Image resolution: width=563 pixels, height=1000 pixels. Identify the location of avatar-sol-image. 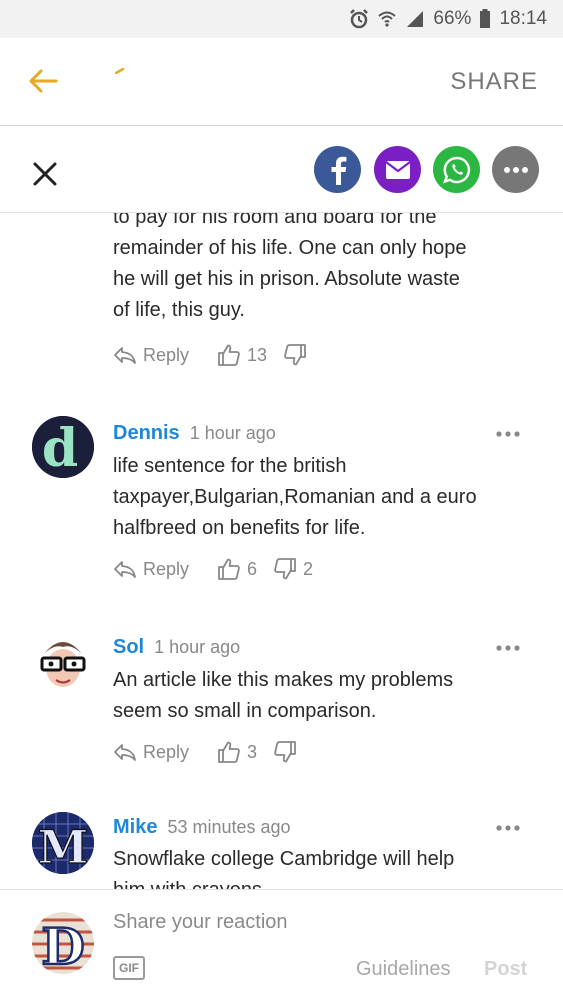
(63, 661).